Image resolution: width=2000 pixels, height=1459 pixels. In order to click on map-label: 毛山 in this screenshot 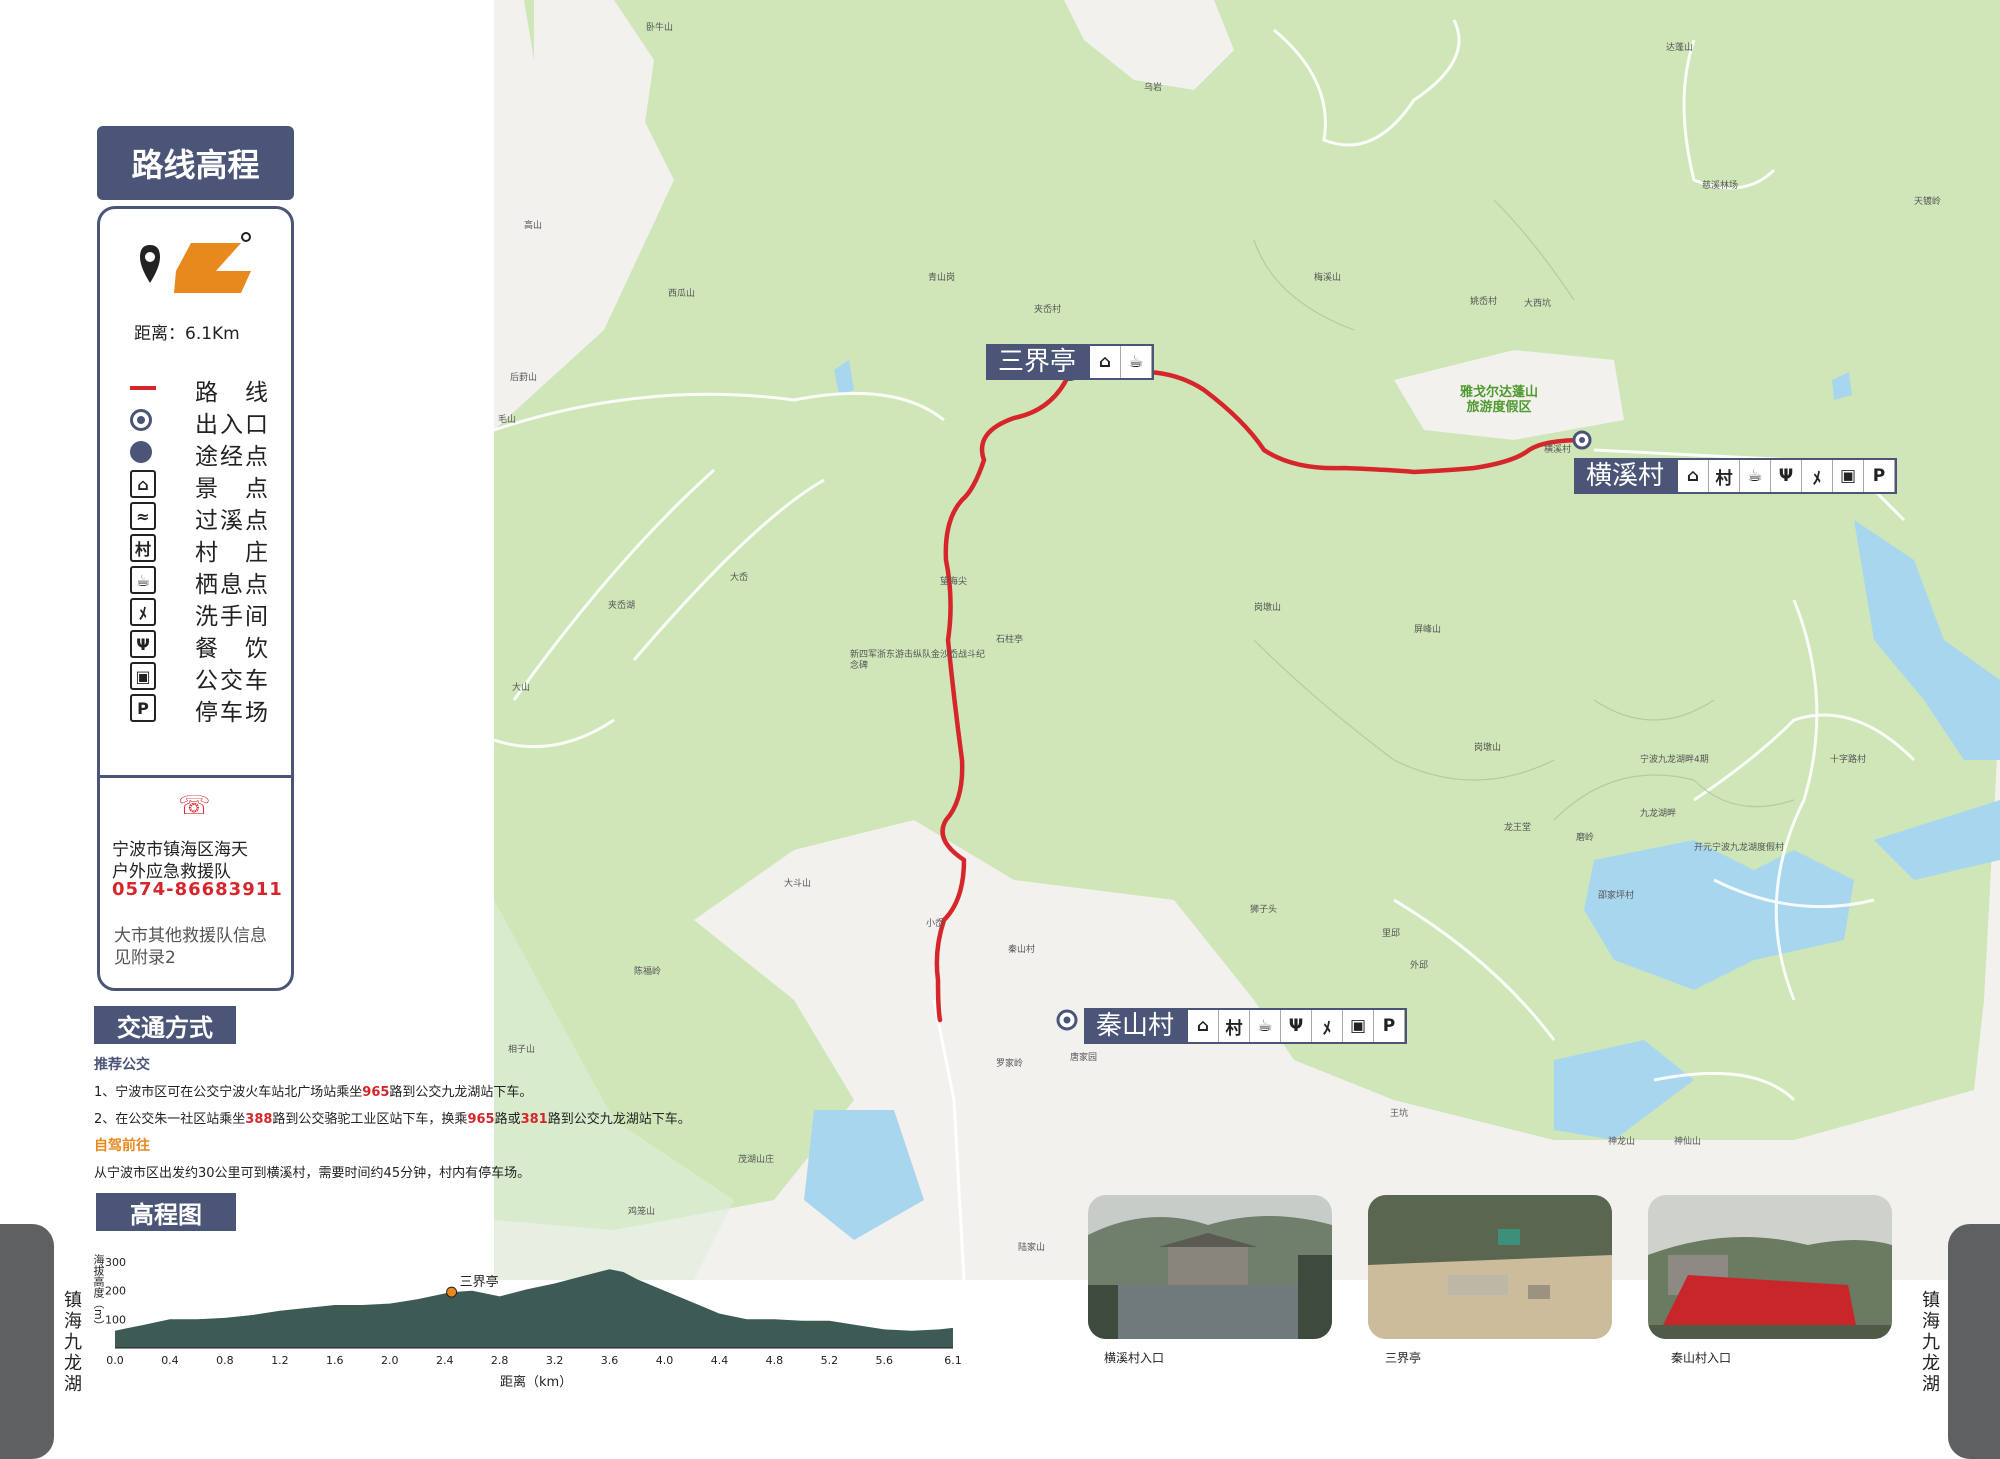, I will do `click(507, 420)`.